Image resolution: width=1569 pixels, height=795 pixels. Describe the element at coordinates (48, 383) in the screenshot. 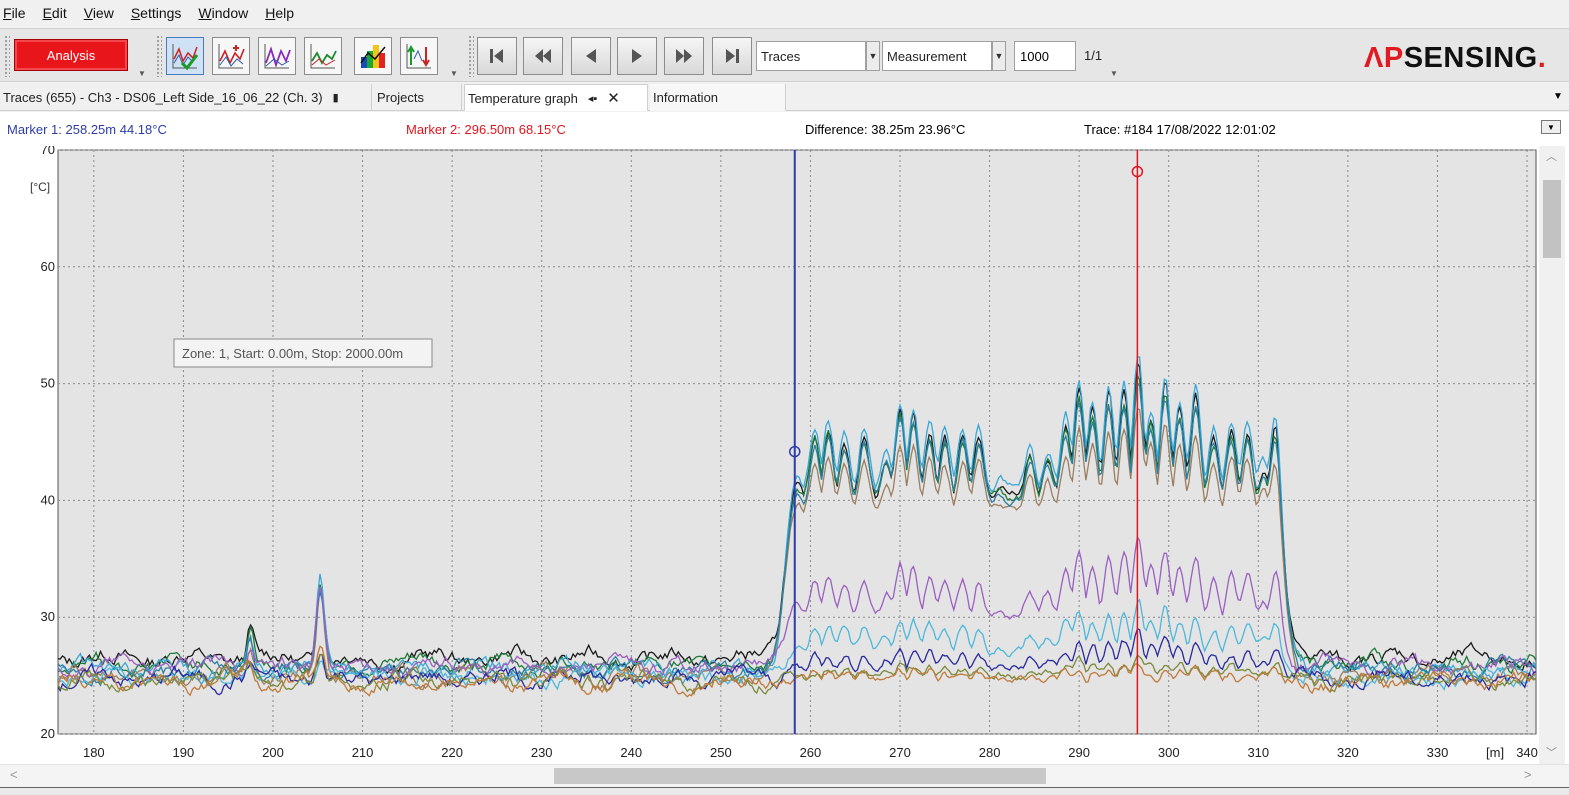

I see `y-tick-label: 50` at that location.